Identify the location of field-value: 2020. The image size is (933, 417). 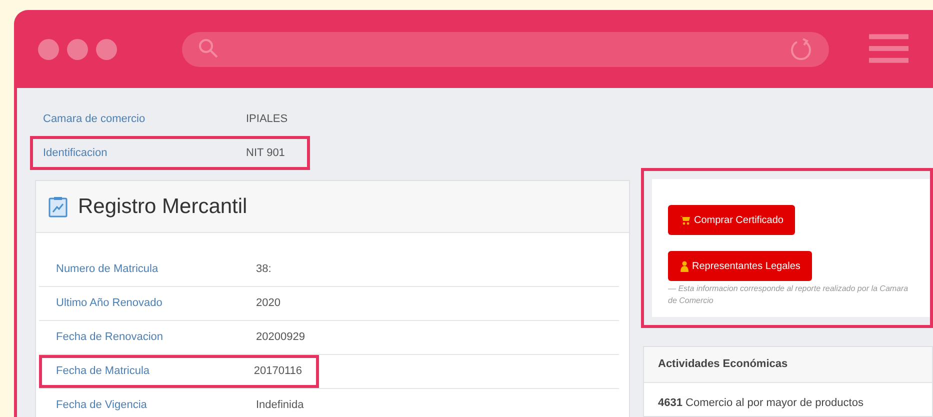
(268, 304).